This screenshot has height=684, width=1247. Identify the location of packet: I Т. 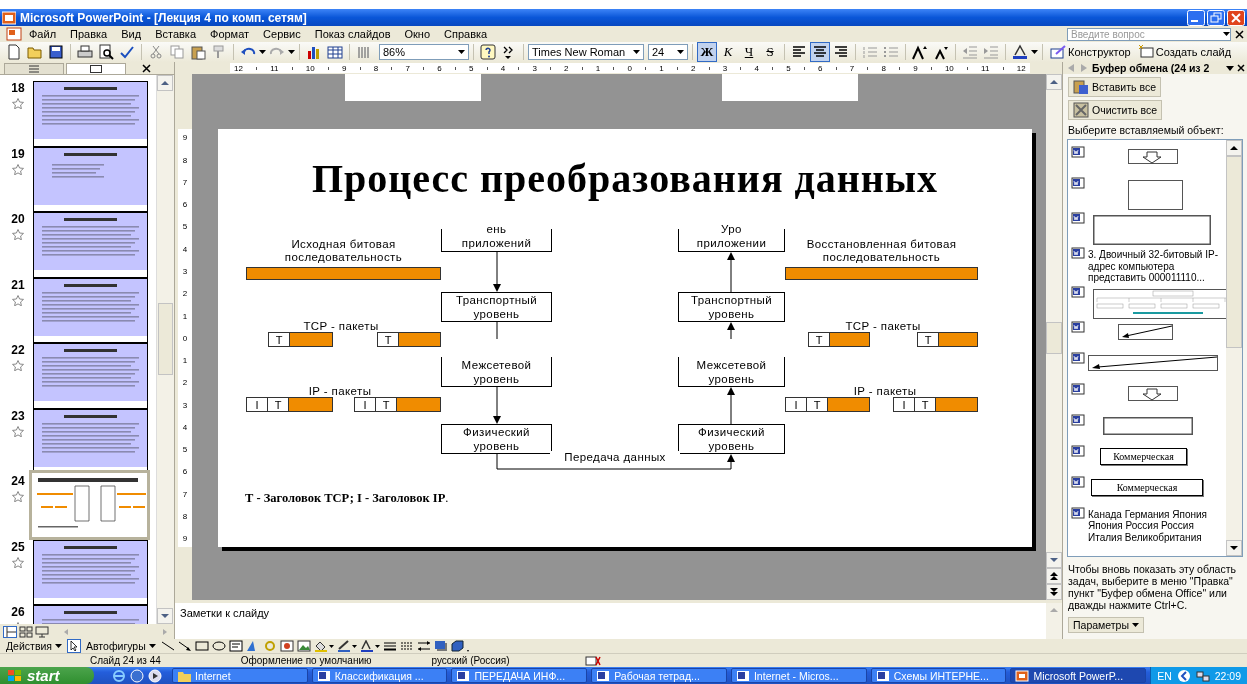
(827, 405).